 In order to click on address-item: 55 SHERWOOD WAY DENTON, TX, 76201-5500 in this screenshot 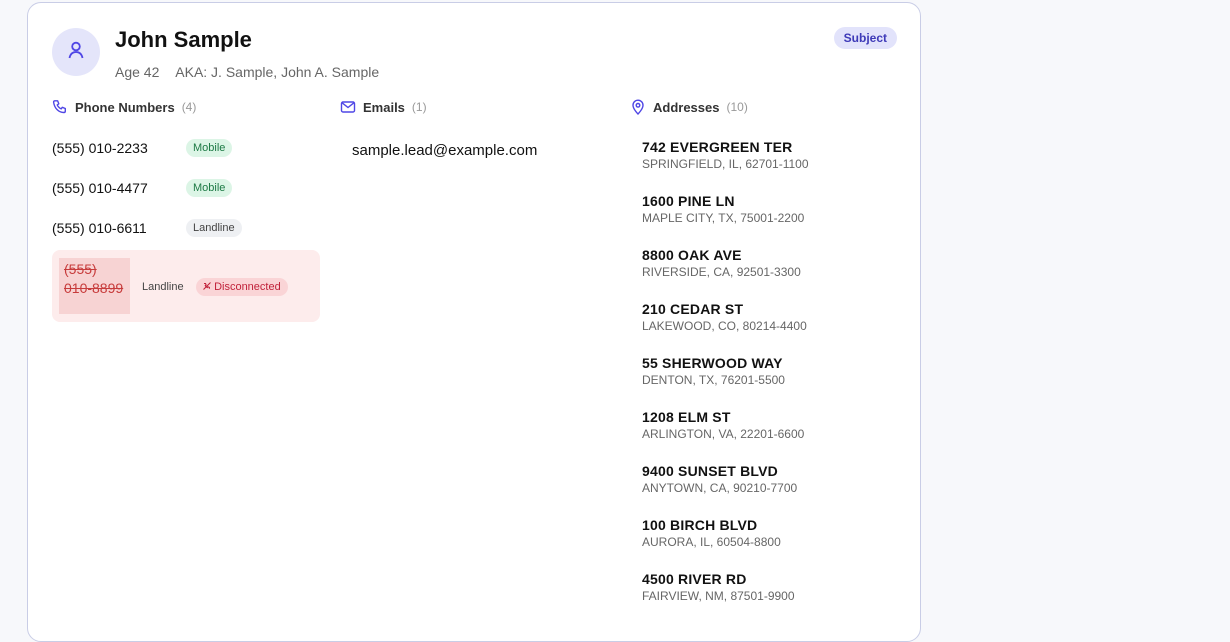, I will do `click(713, 371)`.